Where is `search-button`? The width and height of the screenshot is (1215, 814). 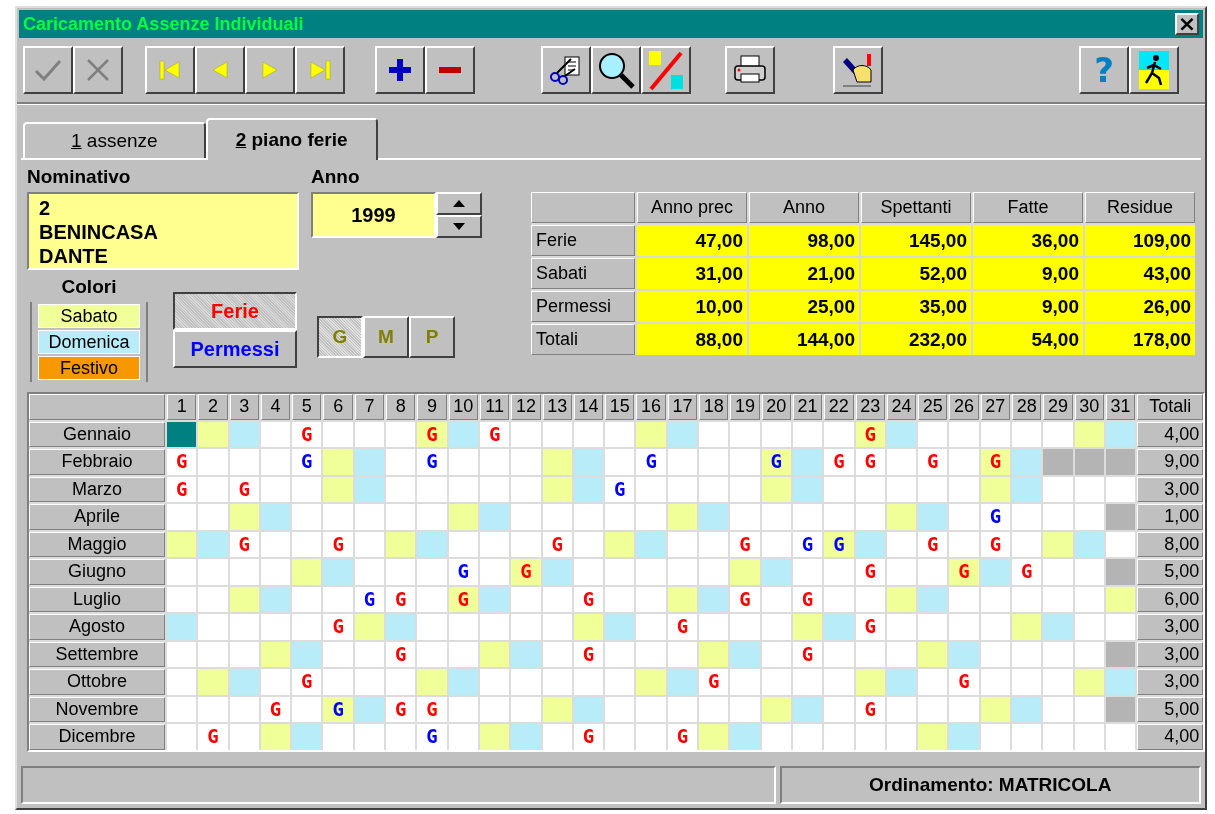 search-button is located at coordinates (616, 70).